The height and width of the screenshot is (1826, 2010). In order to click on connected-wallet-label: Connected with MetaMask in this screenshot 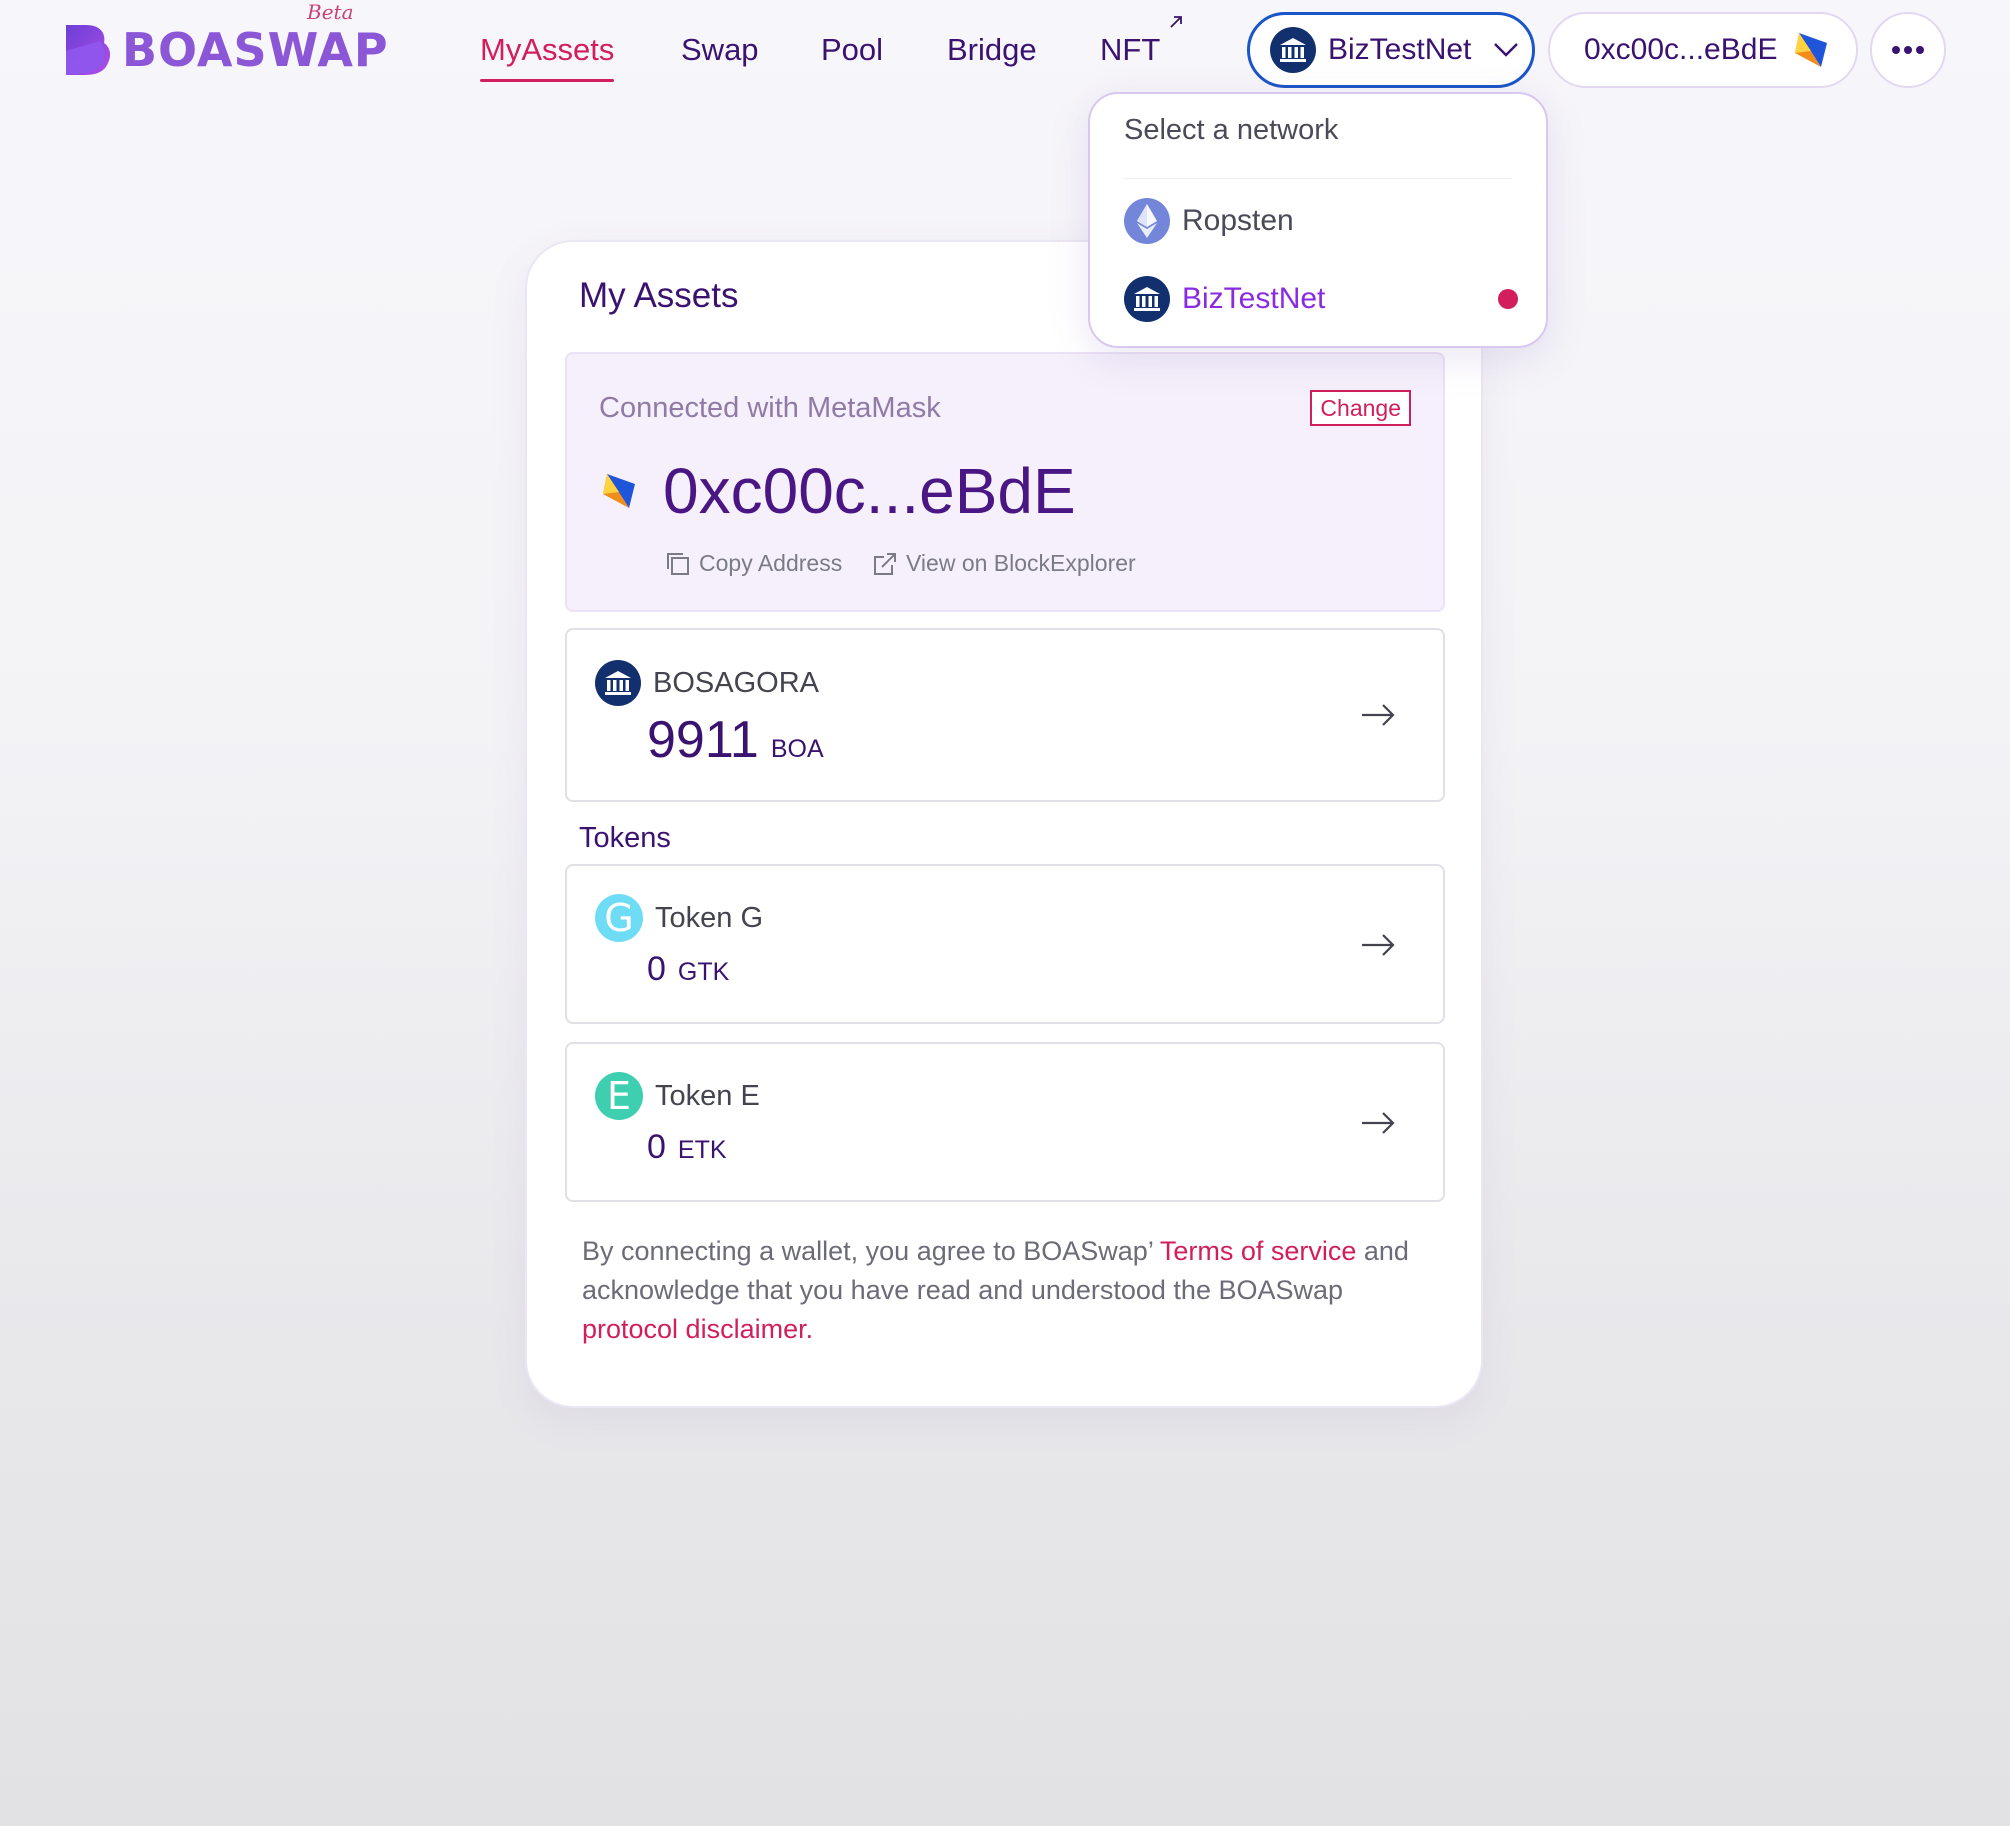, I will do `click(770, 408)`.